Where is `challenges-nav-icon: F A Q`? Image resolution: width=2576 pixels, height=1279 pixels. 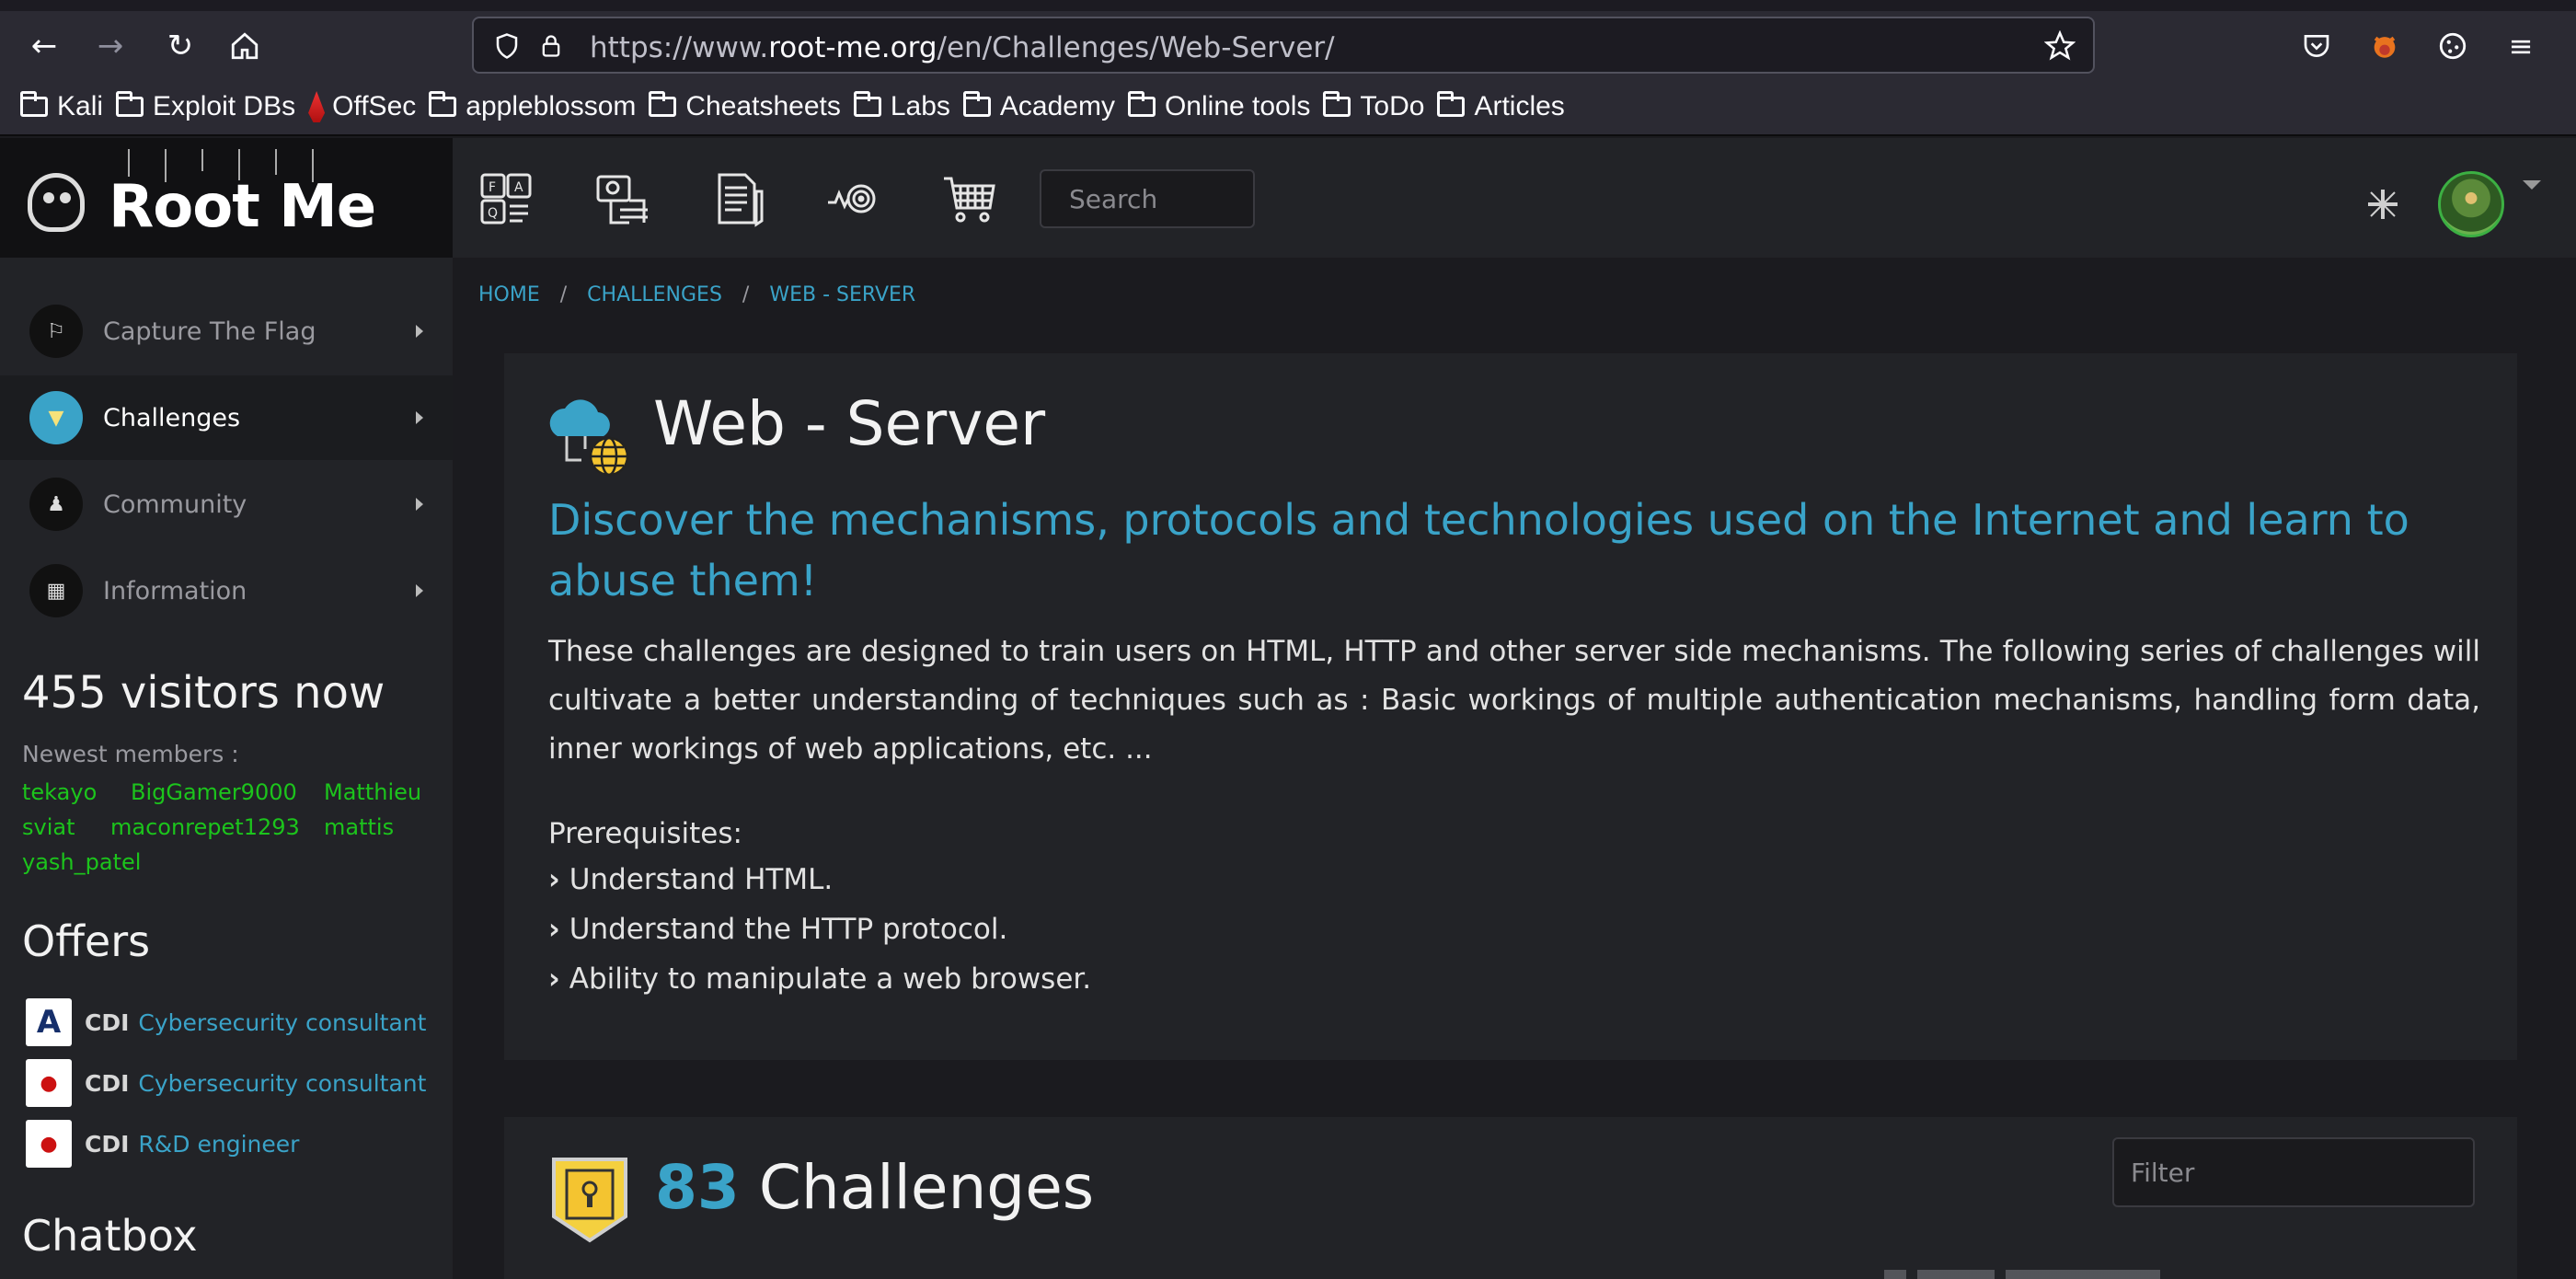
challenges-nav-icon: F A Q is located at coordinates (506, 198).